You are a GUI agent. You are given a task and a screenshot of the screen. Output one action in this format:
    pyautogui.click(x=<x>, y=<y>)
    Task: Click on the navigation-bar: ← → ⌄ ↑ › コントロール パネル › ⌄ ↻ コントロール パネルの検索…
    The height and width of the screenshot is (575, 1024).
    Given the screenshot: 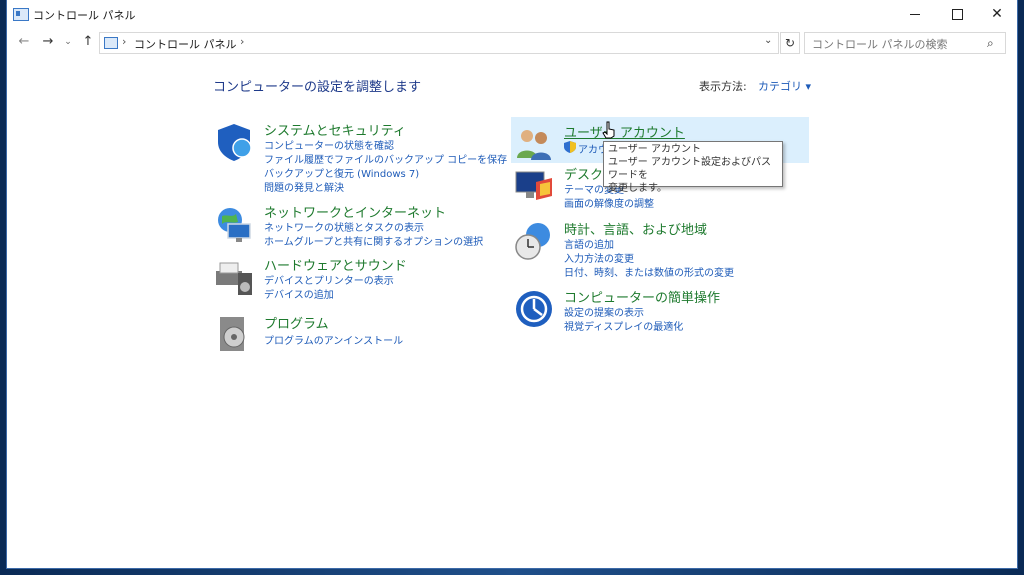 What is the action you would take?
    pyautogui.click(x=512, y=43)
    